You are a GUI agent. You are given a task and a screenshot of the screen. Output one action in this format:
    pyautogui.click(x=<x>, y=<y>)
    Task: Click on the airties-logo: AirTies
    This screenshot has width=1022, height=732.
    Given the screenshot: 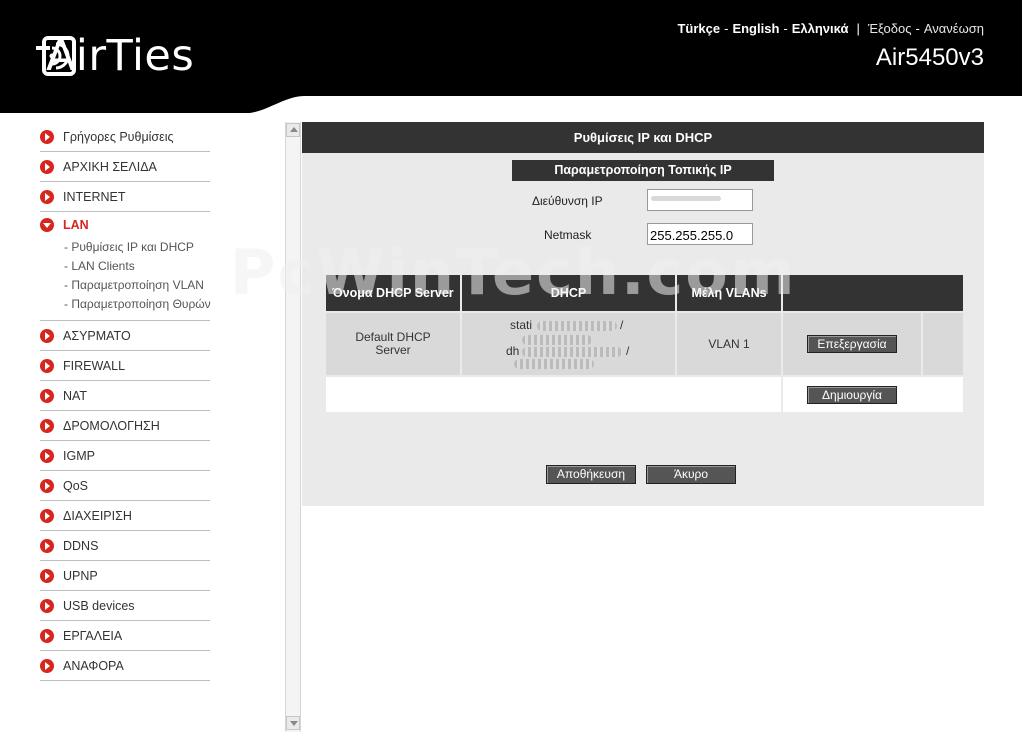 What is the action you would take?
    pyautogui.click(x=114, y=56)
    